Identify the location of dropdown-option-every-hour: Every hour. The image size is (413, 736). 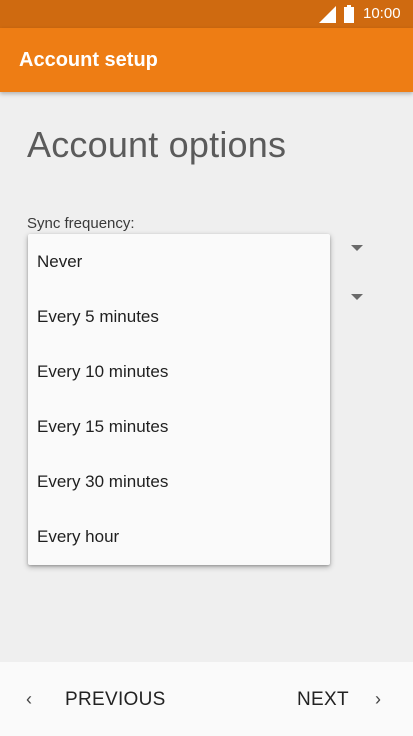
(179, 536).